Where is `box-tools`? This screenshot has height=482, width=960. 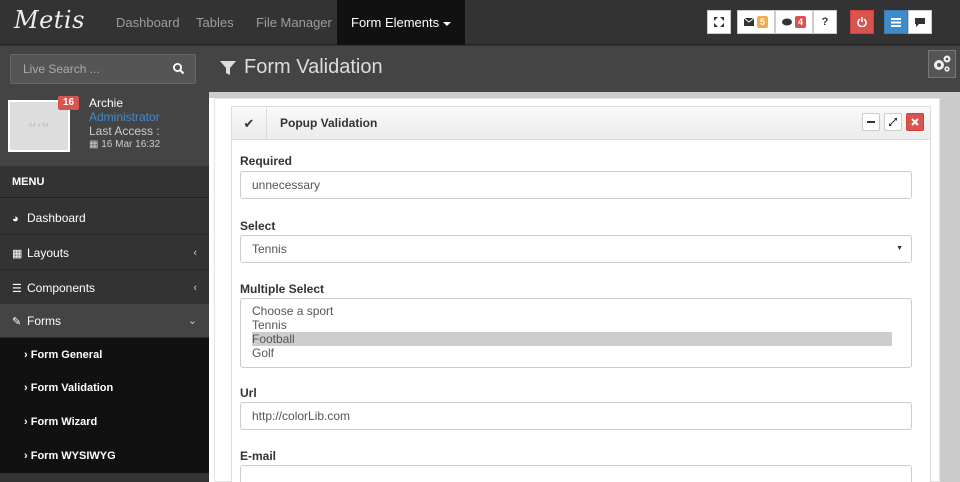 box-tools is located at coordinates (893, 122).